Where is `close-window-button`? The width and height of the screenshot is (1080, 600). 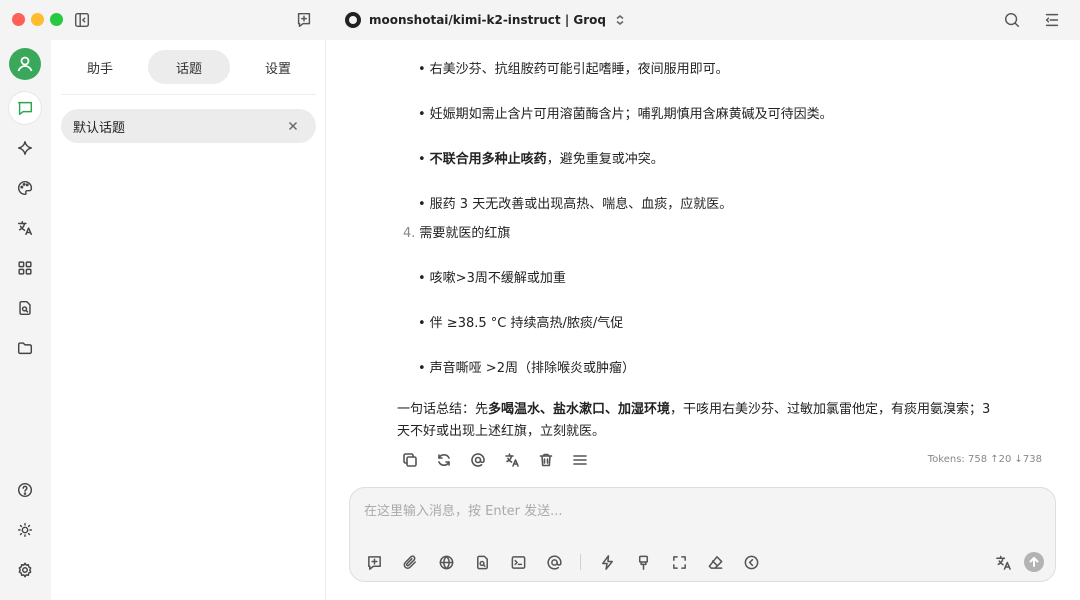 close-window-button is located at coordinates (18, 19).